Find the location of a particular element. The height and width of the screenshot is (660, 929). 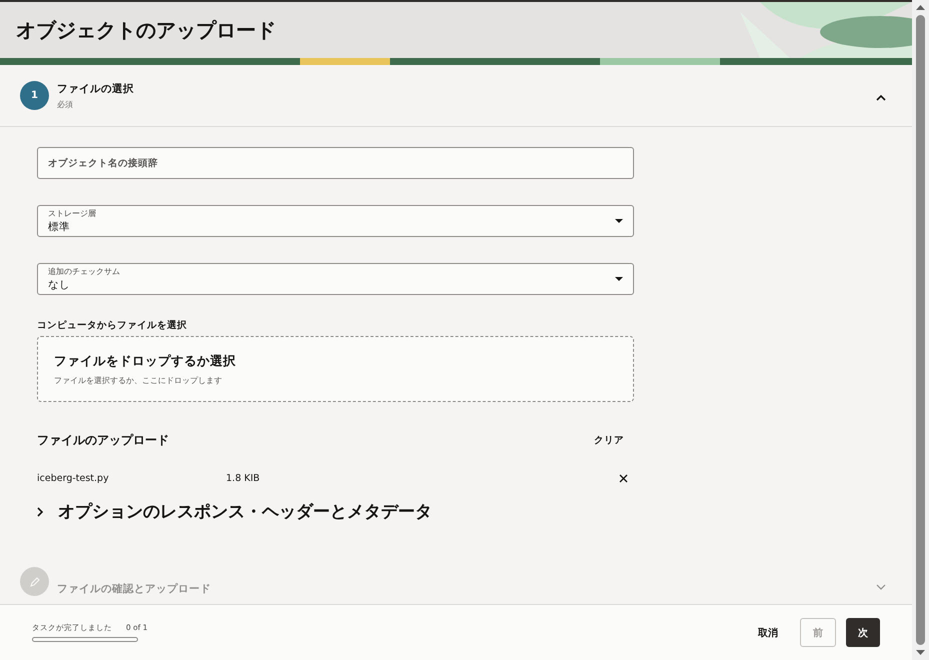

select-field: 追加のチェックサム なし is located at coordinates (335, 279).